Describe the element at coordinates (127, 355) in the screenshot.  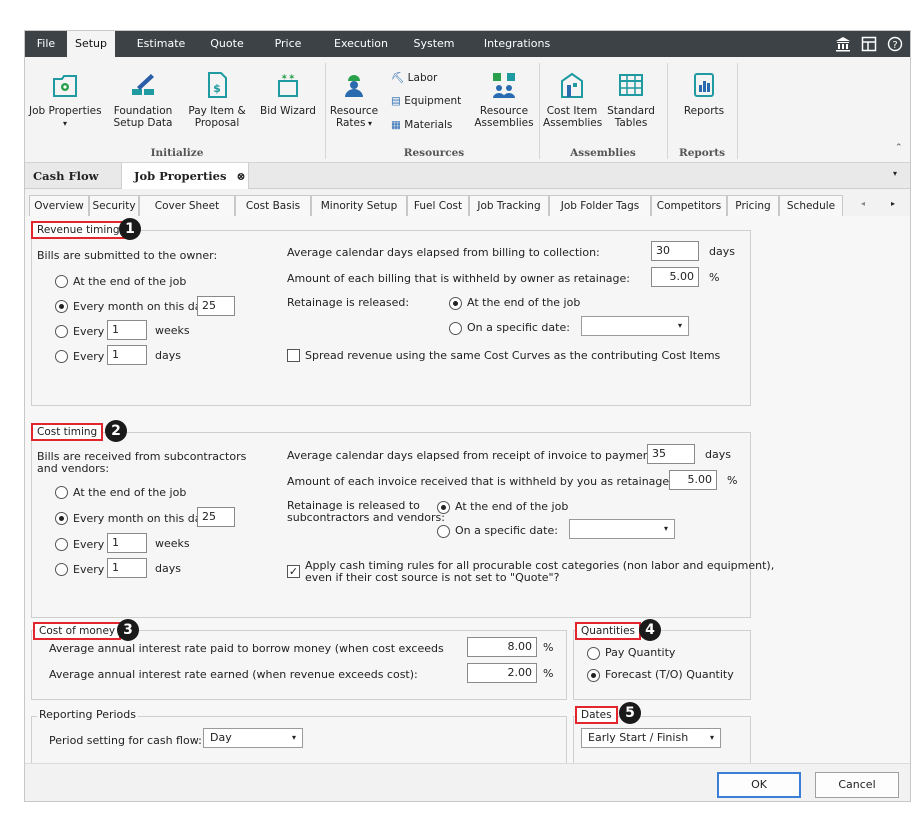
I see `revenue-days-input: 1` at that location.